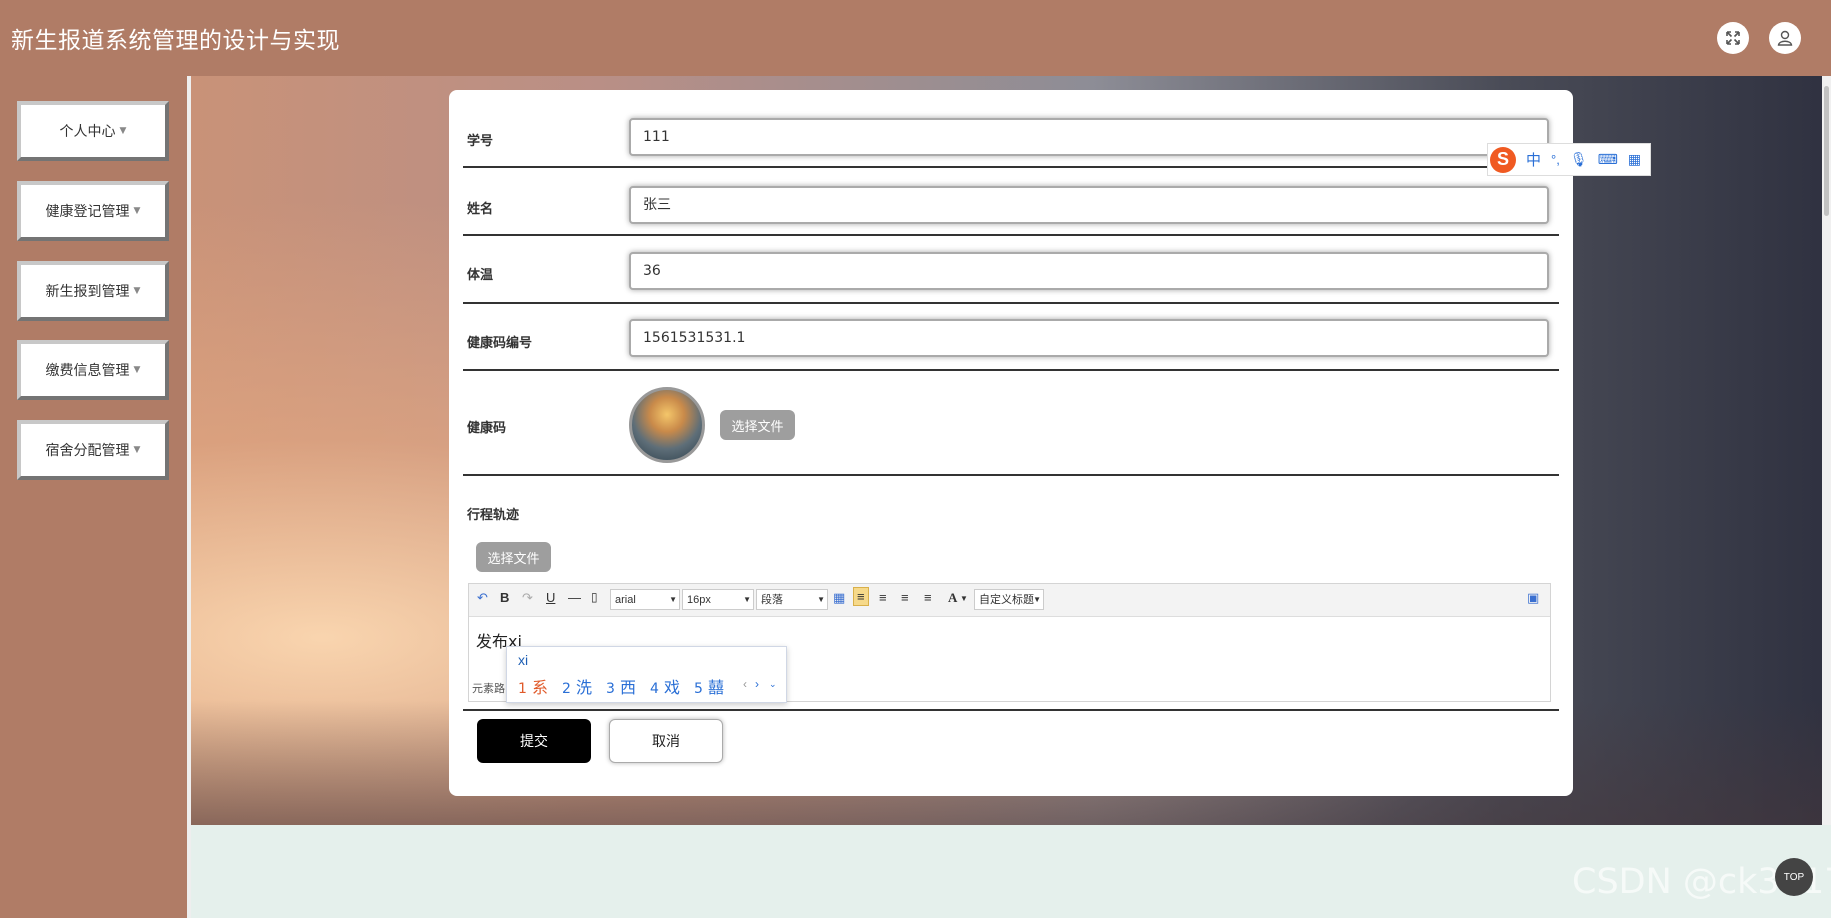 This screenshot has width=1831, height=918. I want to click on horizontal-rule-icon: —, so click(574, 597).